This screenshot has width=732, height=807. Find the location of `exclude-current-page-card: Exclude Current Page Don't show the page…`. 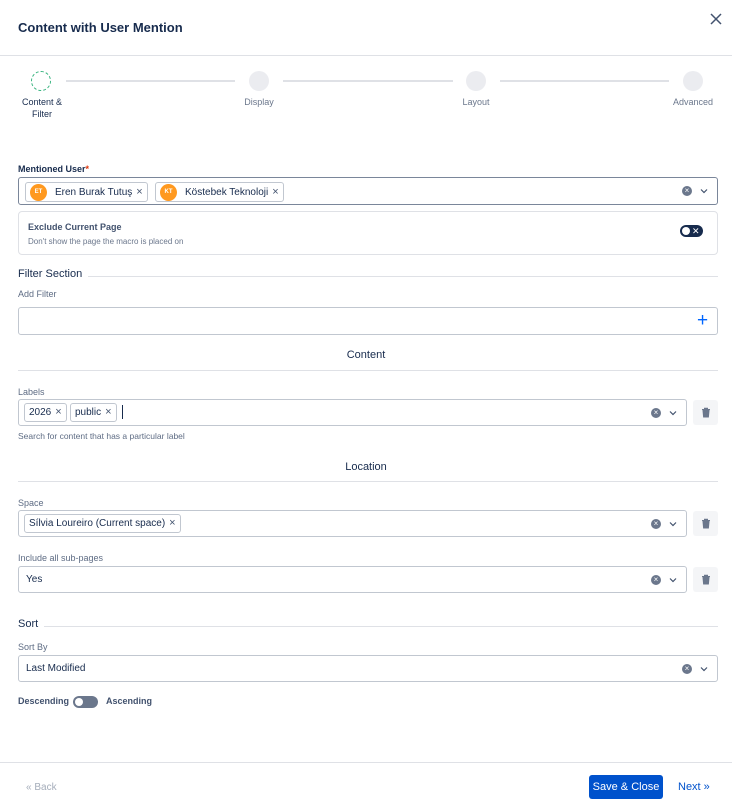

exclude-current-page-card: Exclude Current Page Don't show the page… is located at coordinates (368, 233).